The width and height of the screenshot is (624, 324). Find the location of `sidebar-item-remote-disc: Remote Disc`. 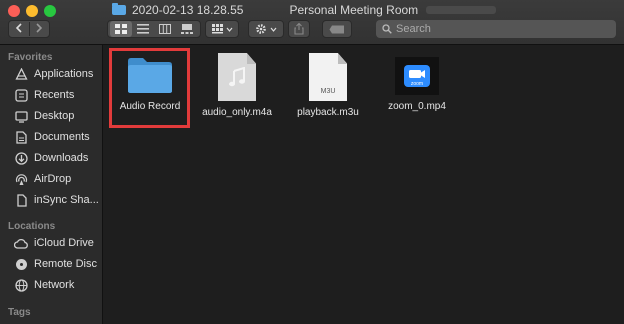

sidebar-item-remote-disc: Remote Disc is located at coordinates (55, 264).